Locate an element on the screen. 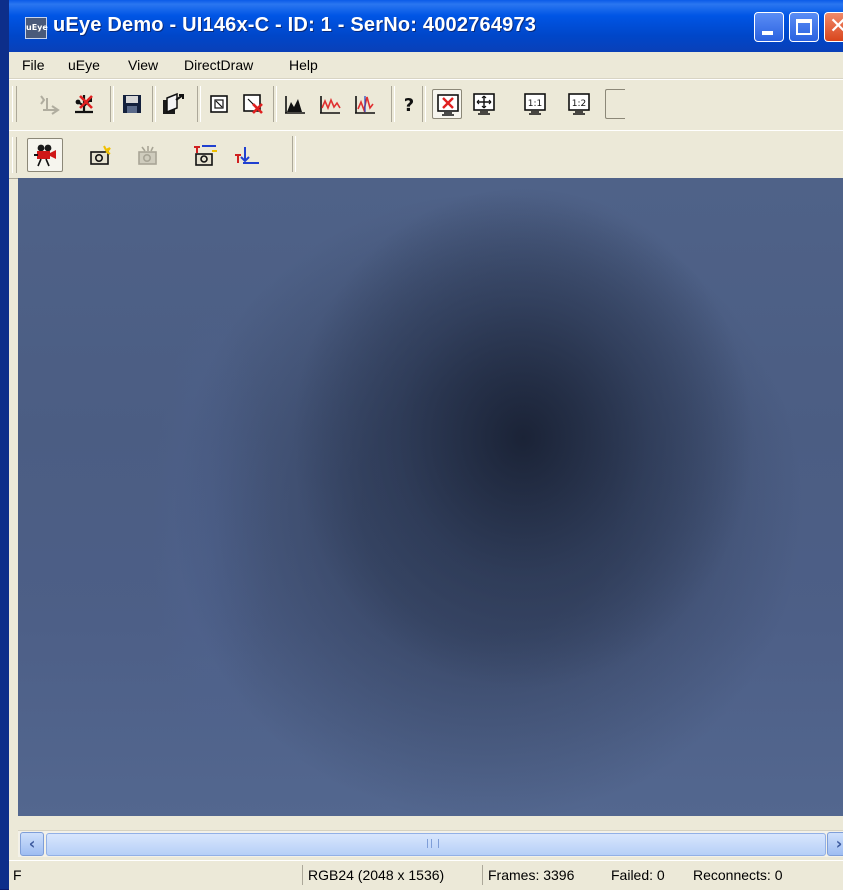  scroll-thumb is located at coordinates (436, 844).